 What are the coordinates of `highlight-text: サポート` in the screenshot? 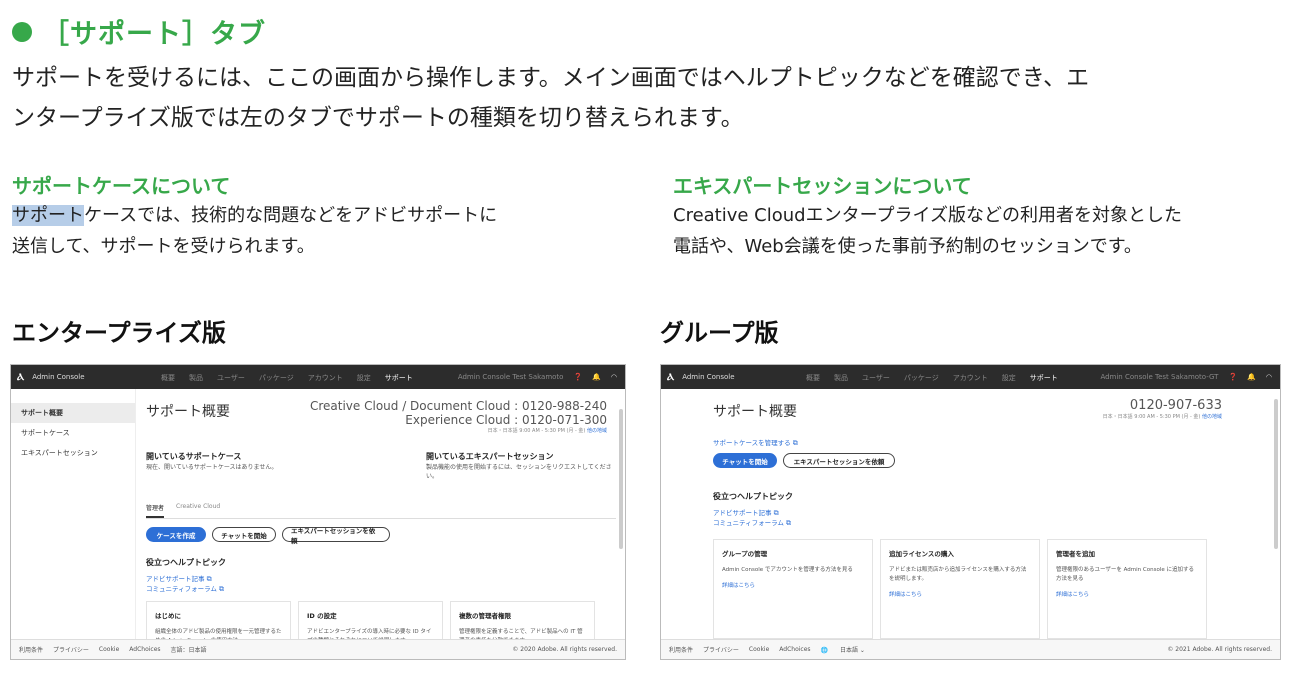 It's located at (48, 215).